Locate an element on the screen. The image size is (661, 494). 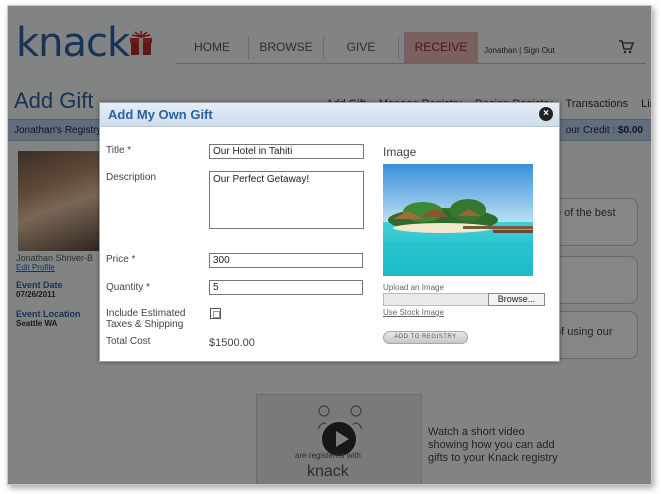
modal-title: Add My Own Gift is located at coordinates (160, 114).